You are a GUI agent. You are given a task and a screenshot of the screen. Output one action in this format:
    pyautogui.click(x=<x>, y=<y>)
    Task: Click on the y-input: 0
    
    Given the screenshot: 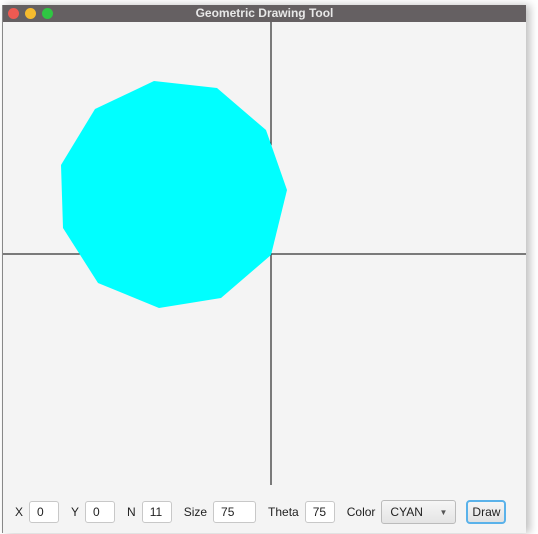 What is the action you would take?
    pyautogui.click(x=100, y=512)
    